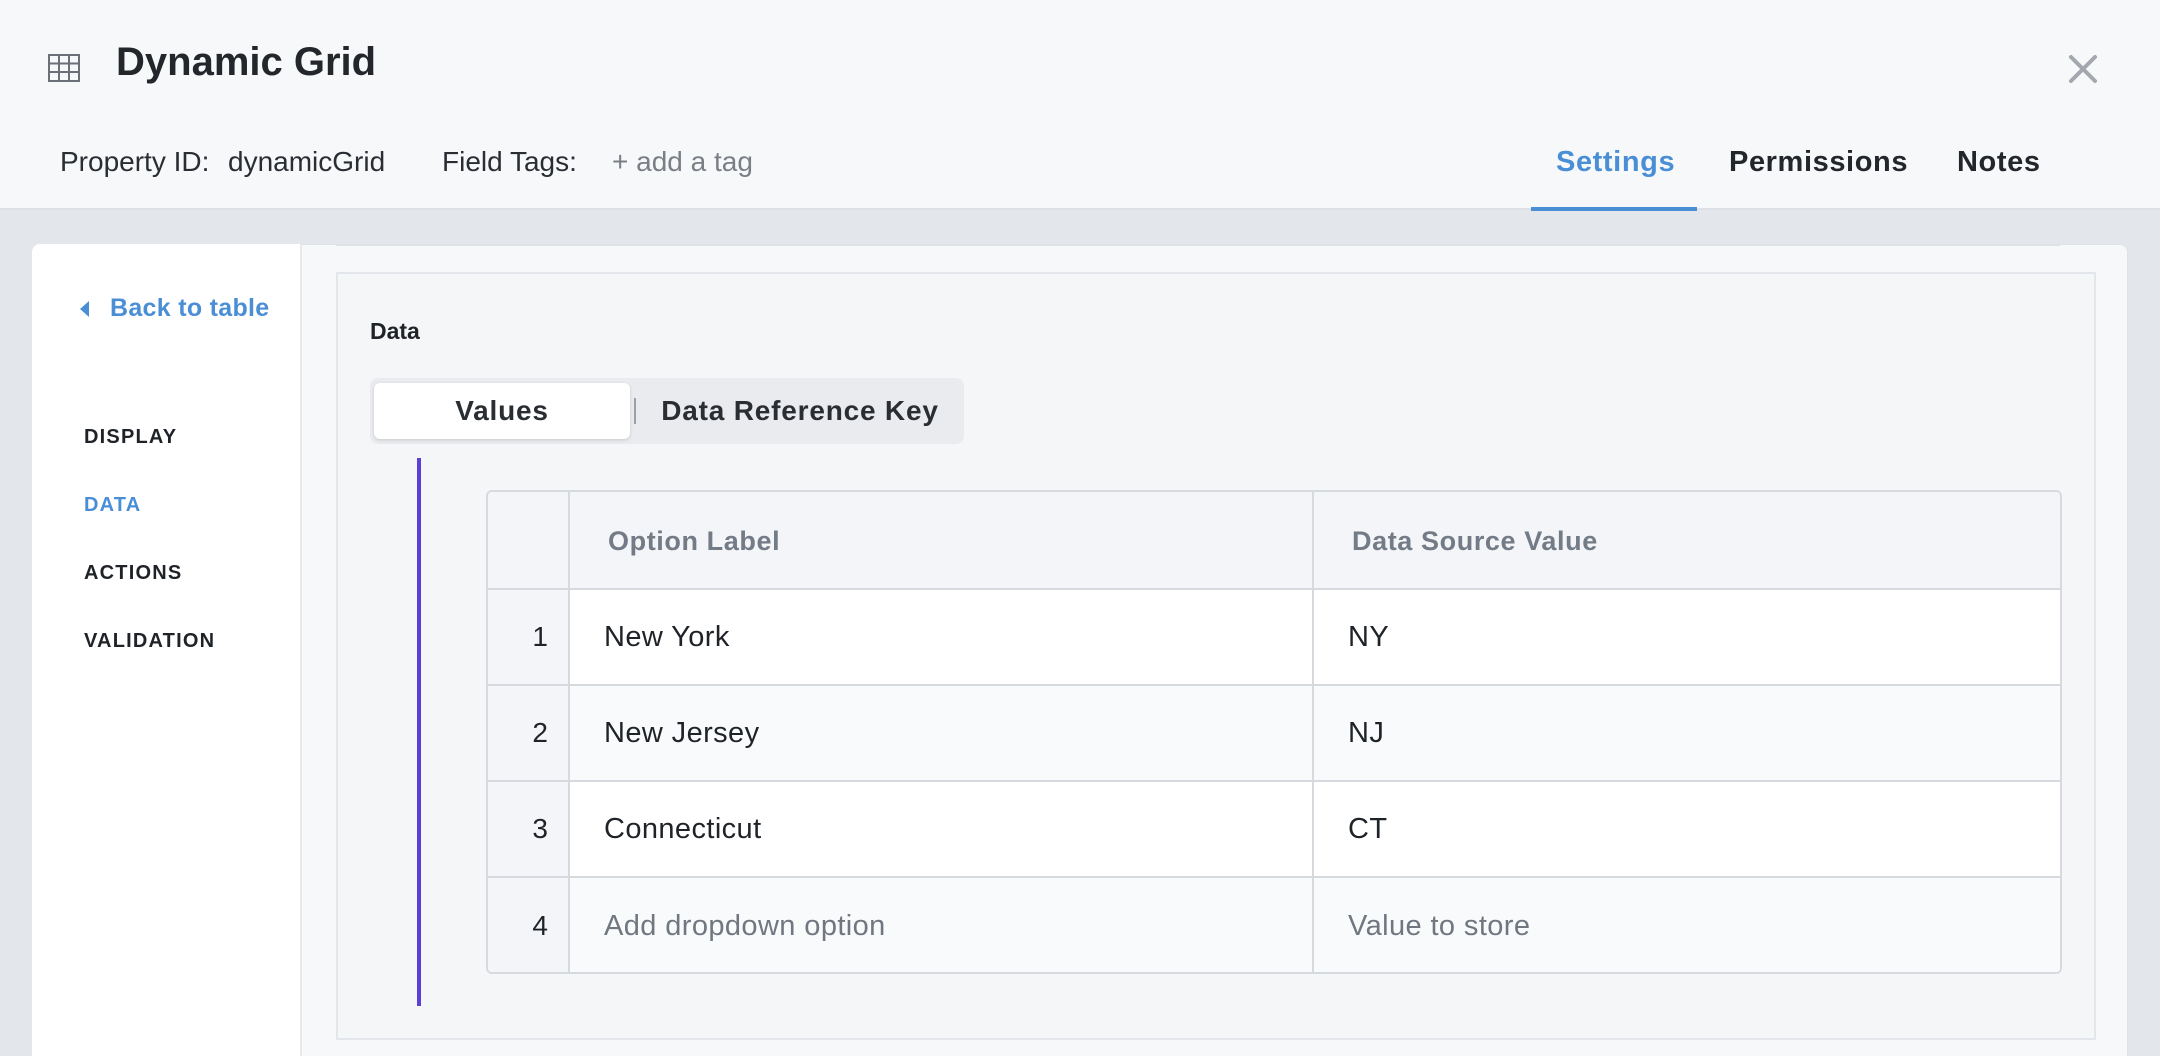 The image size is (2160, 1056). Describe the element at coordinates (135, 161) in the screenshot. I see `property-id-label: Property ID:` at that location.